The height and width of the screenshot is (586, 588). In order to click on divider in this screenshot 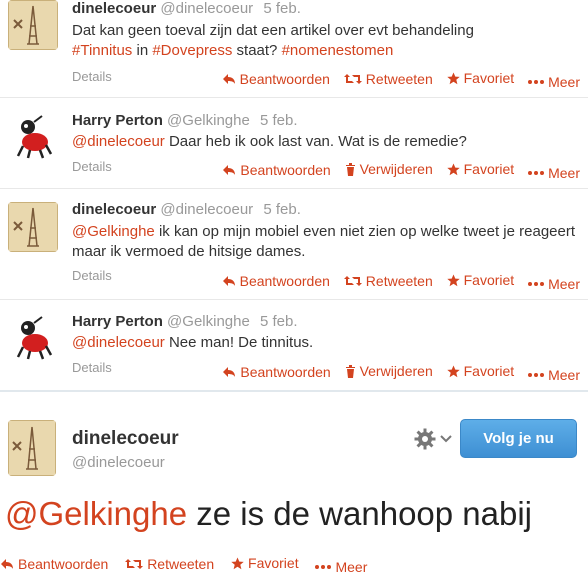, I will do `click(294, 391)`.